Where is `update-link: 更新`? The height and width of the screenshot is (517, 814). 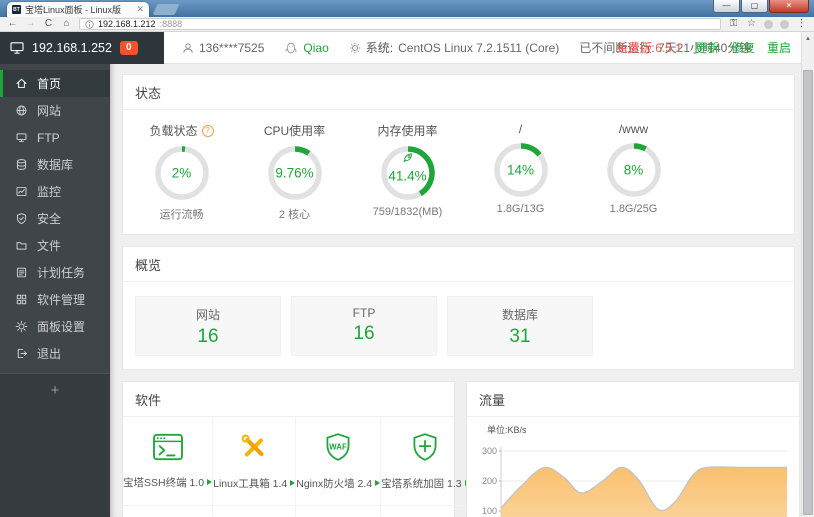 update-link: 更新 is located at coordinates (707, 47).